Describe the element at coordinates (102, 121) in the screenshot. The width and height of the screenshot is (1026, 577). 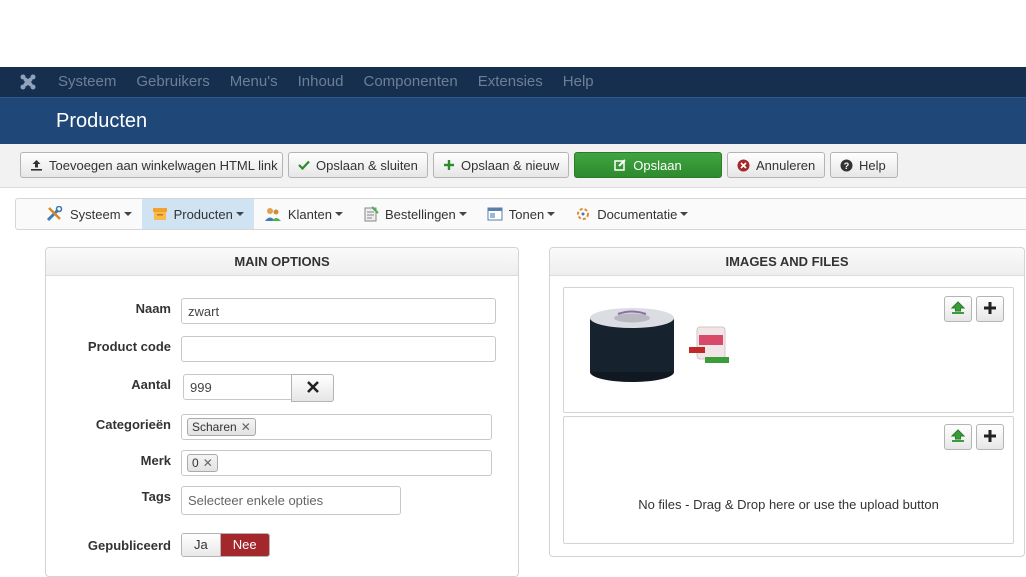
I see `page-title: Producten` at that location.